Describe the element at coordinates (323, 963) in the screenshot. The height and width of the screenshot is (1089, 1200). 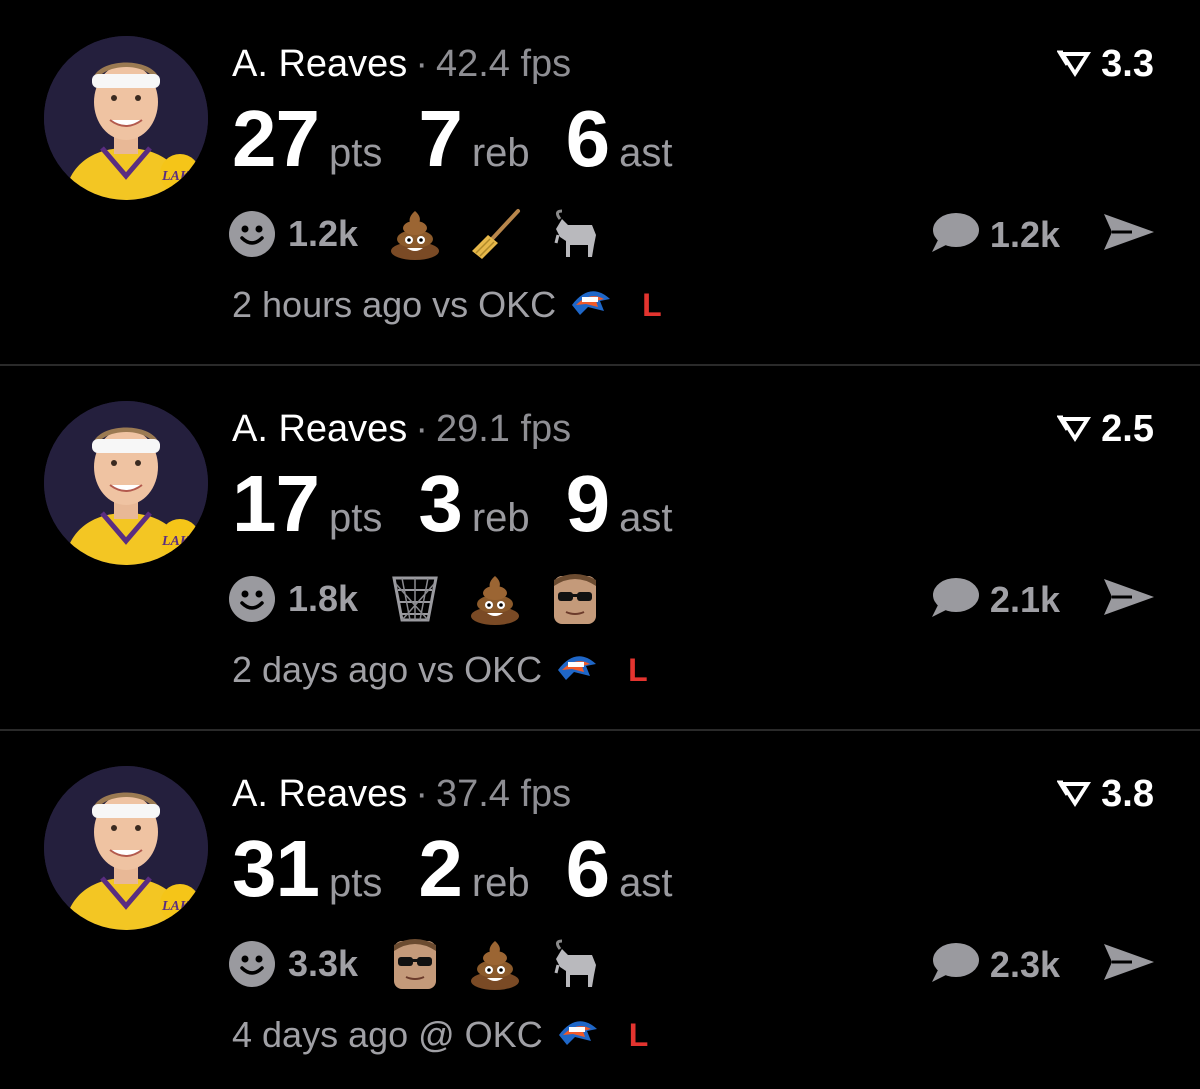
I see `reaction-count: 3.3k` at that location.